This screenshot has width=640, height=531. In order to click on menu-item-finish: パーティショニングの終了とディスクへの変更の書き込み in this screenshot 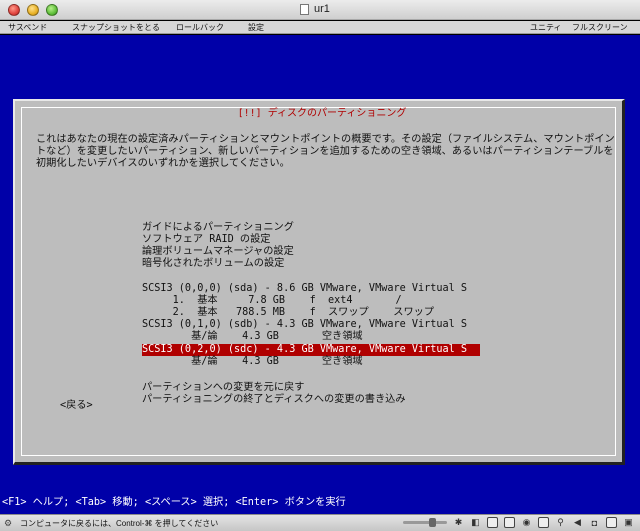, I will do `click(274, 400)`.